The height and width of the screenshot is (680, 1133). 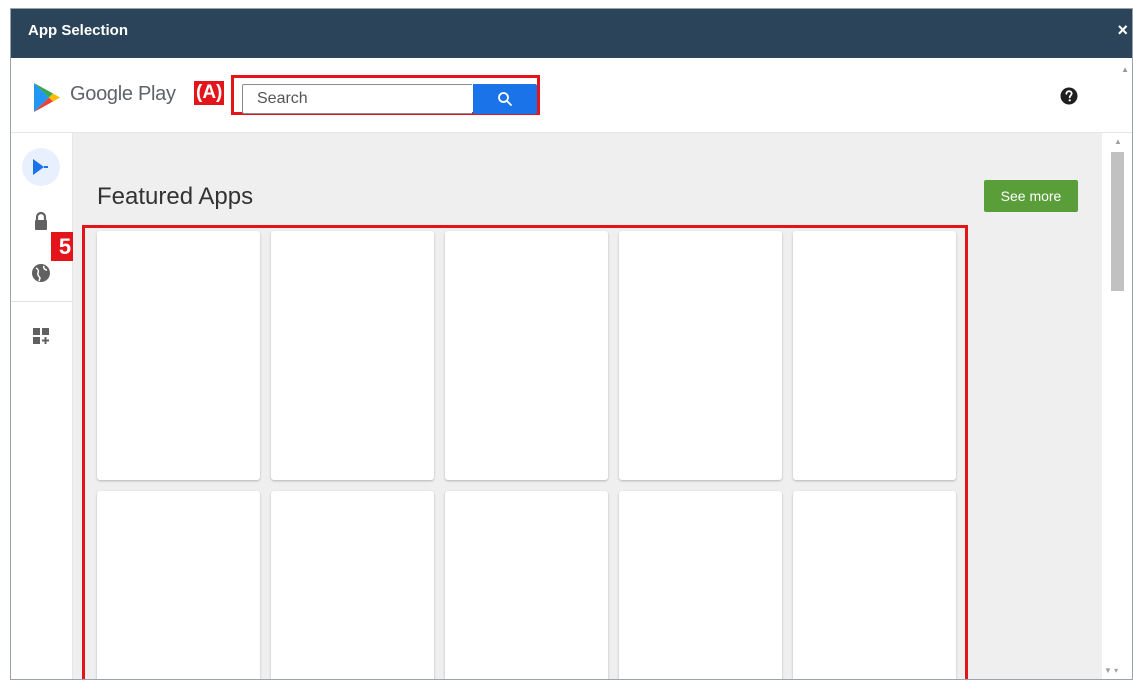 I want to click on sidebar-item-layout, so click(x=41, y=336).